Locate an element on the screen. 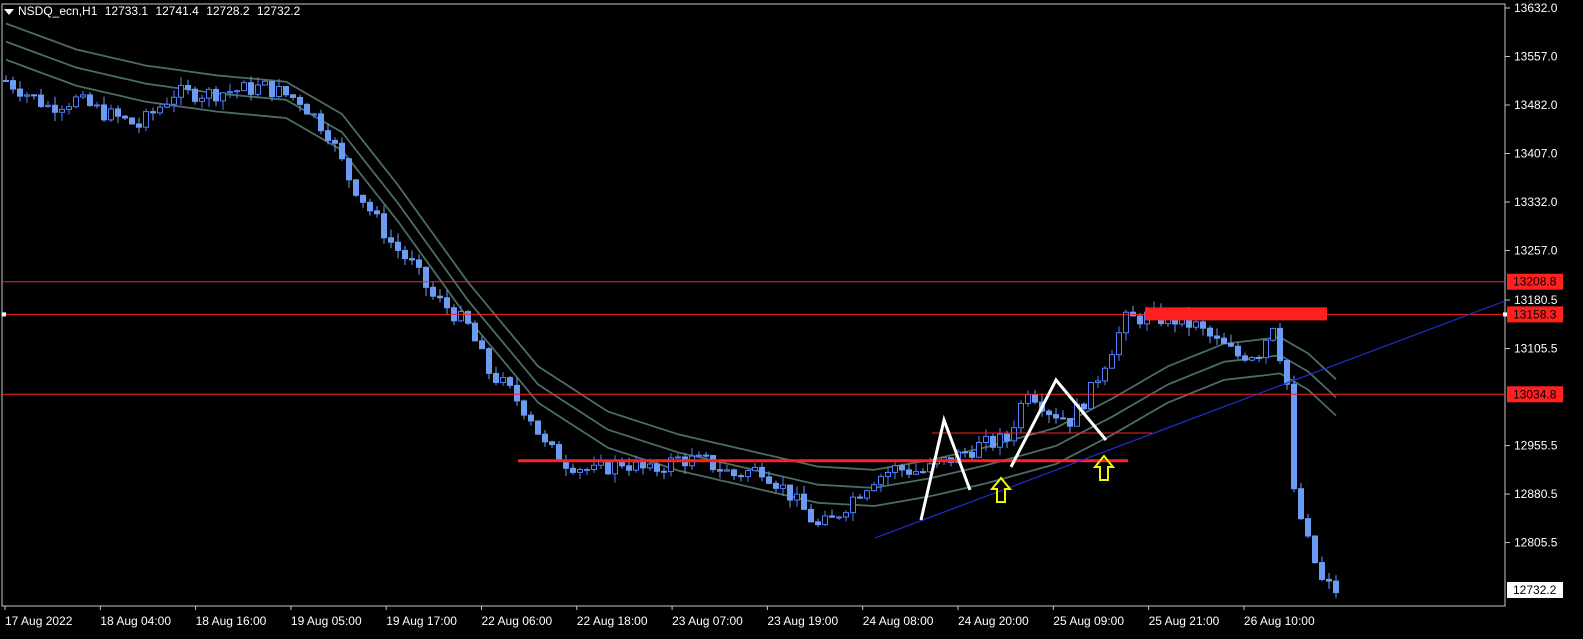 The image size is (1583, 639). price-level-label: 13208.8 is located at coordinates (1535, 282).